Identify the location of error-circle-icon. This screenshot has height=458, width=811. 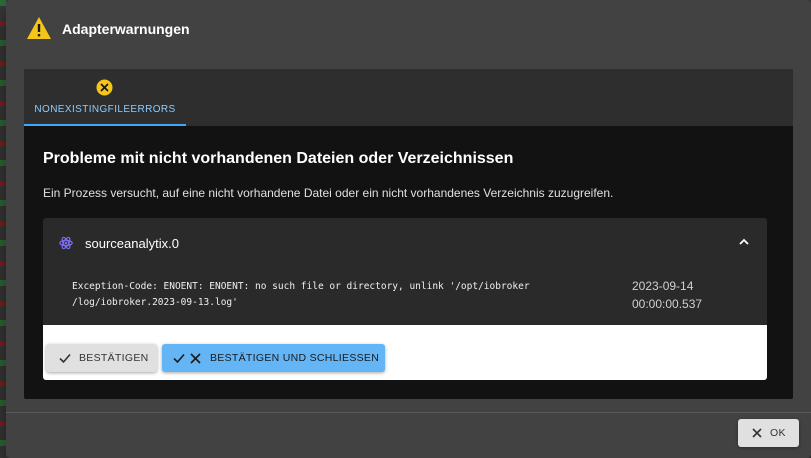
(104, 87).